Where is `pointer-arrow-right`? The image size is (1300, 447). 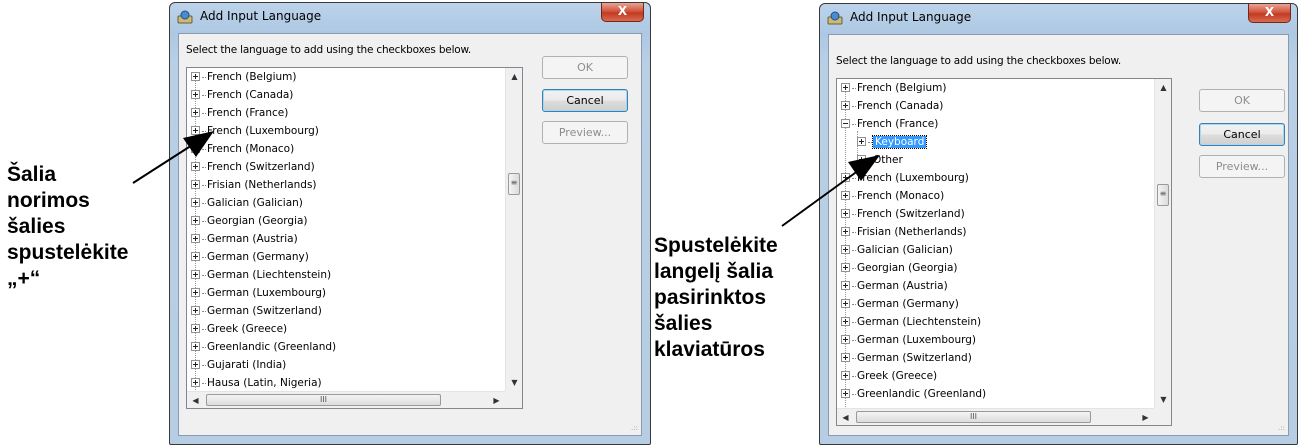 pointer-arrow-right is located at coordinates (824, 195).